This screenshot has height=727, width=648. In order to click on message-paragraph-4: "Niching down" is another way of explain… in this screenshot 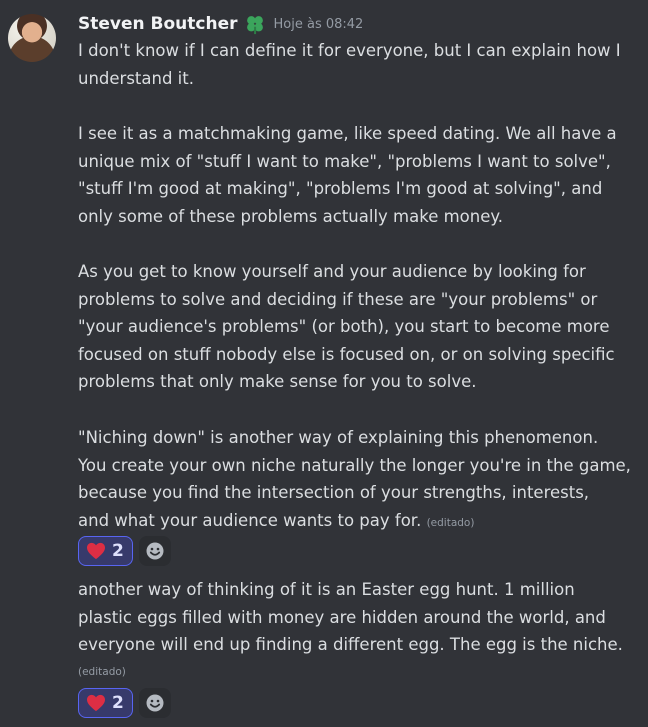, I will do `click(355, 480)`.